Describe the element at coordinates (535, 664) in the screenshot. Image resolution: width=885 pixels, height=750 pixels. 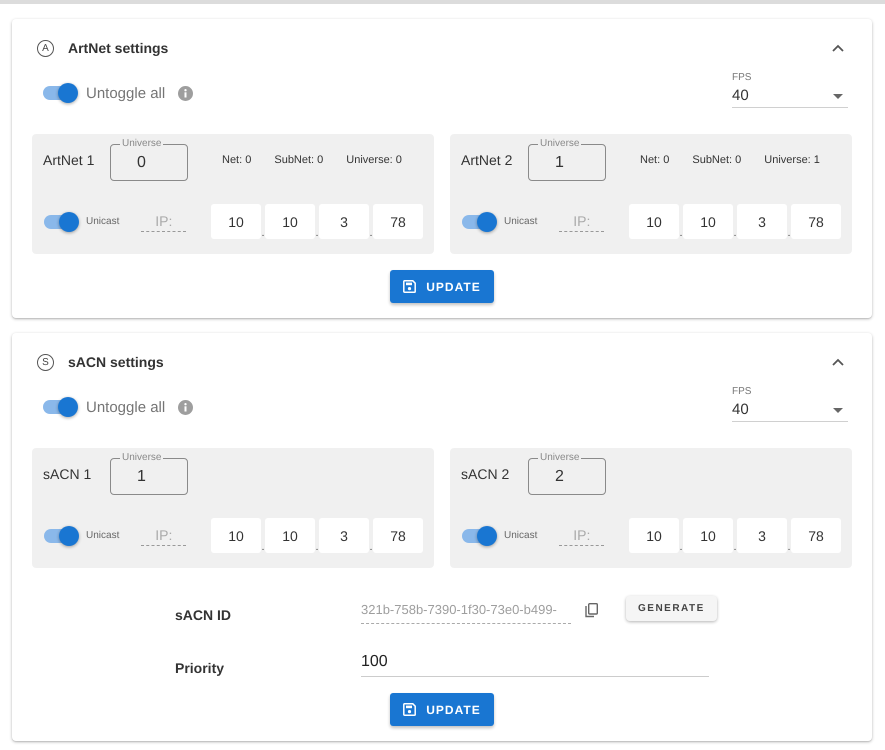
I see `priority-field: 100` at that location.